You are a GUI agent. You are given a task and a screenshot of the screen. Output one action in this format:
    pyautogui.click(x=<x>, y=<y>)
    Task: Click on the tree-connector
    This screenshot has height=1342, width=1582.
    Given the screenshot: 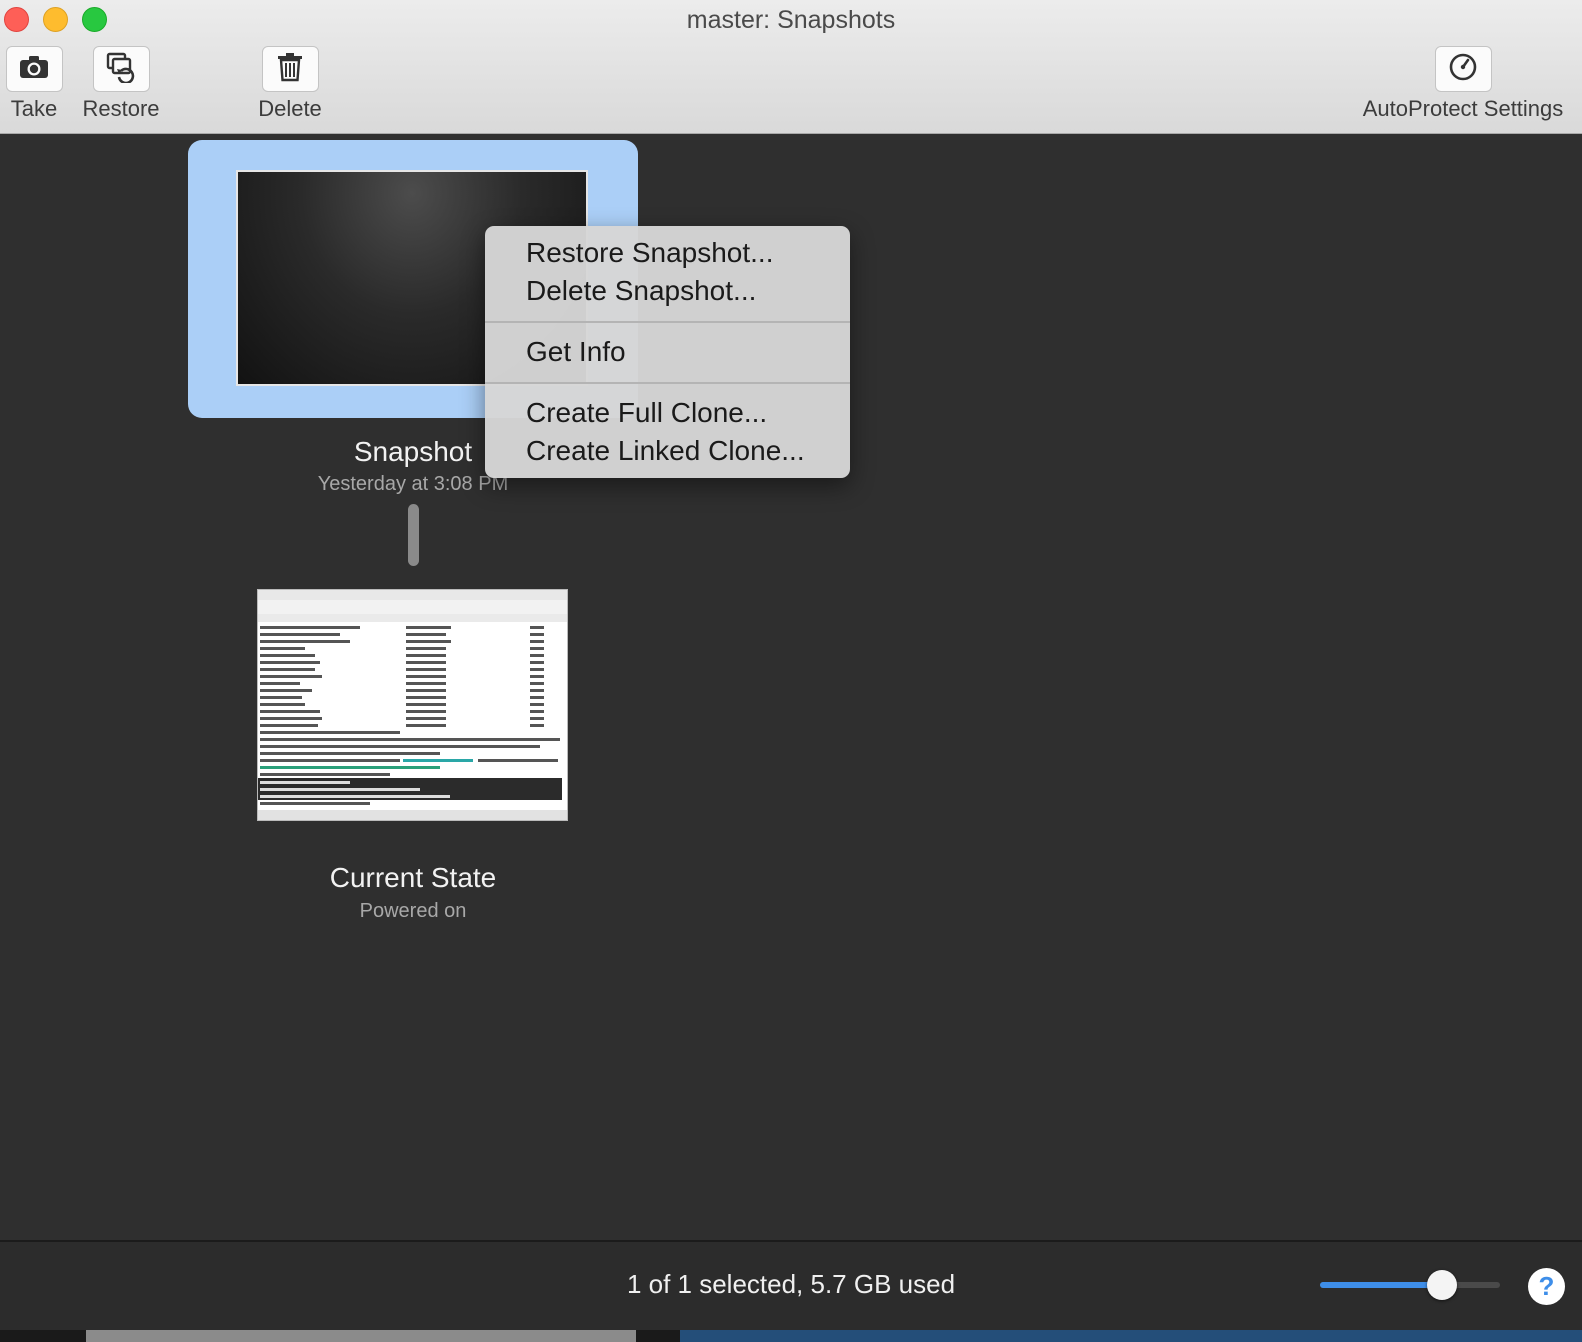 What is the action you would take?
    pyautogui.click(x=413, y=535)
    